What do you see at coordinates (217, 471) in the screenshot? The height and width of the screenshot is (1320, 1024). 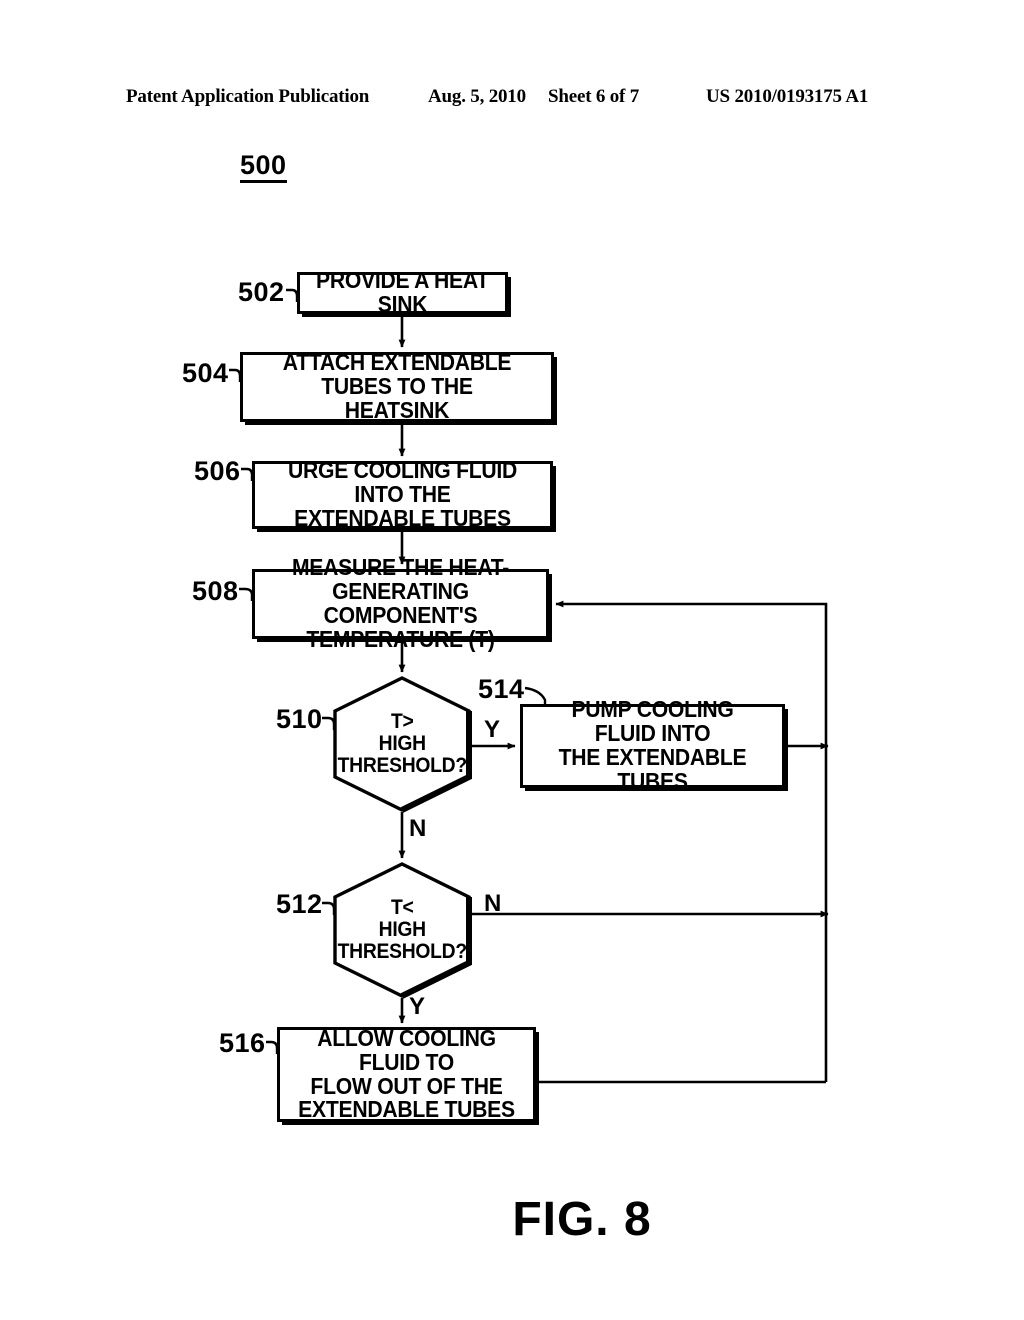 I see `reference-numeral-506: 506` at bounding box center [217, 471].